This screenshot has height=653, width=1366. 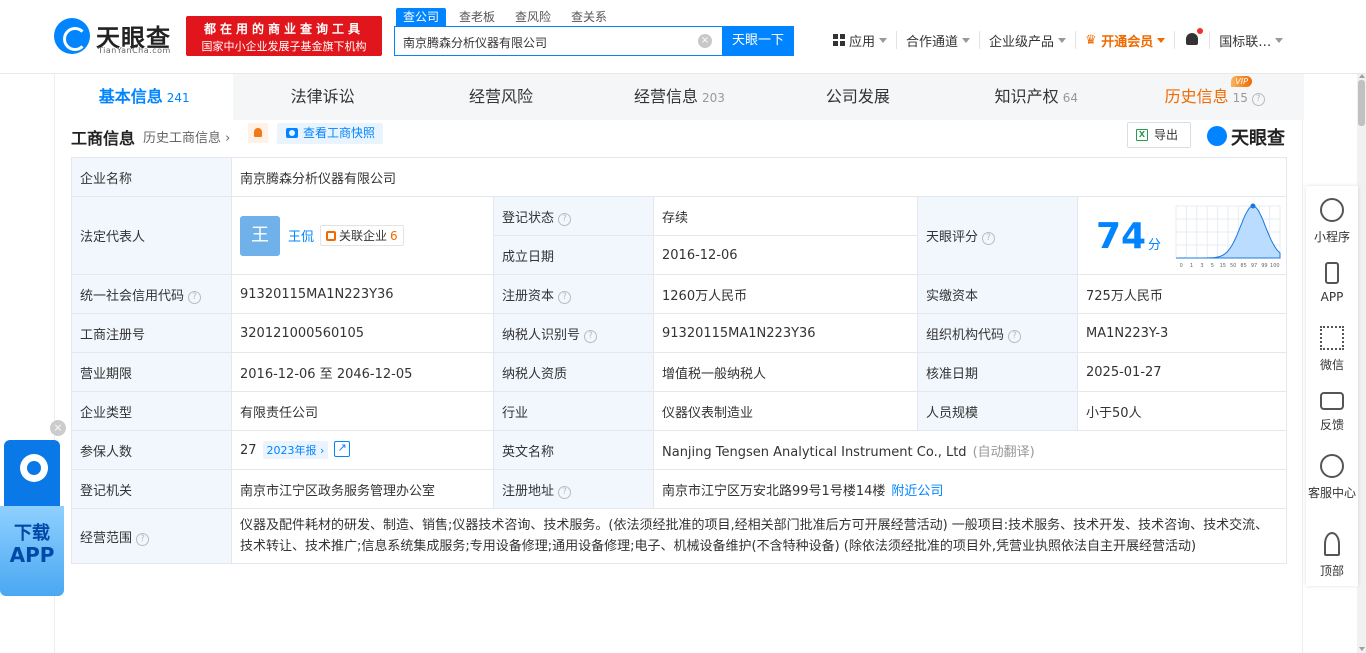 What do you see at coordinates (1361, 363) in the screenshot?
I see `page-scrollbar` at bounding box center [1361, 363].